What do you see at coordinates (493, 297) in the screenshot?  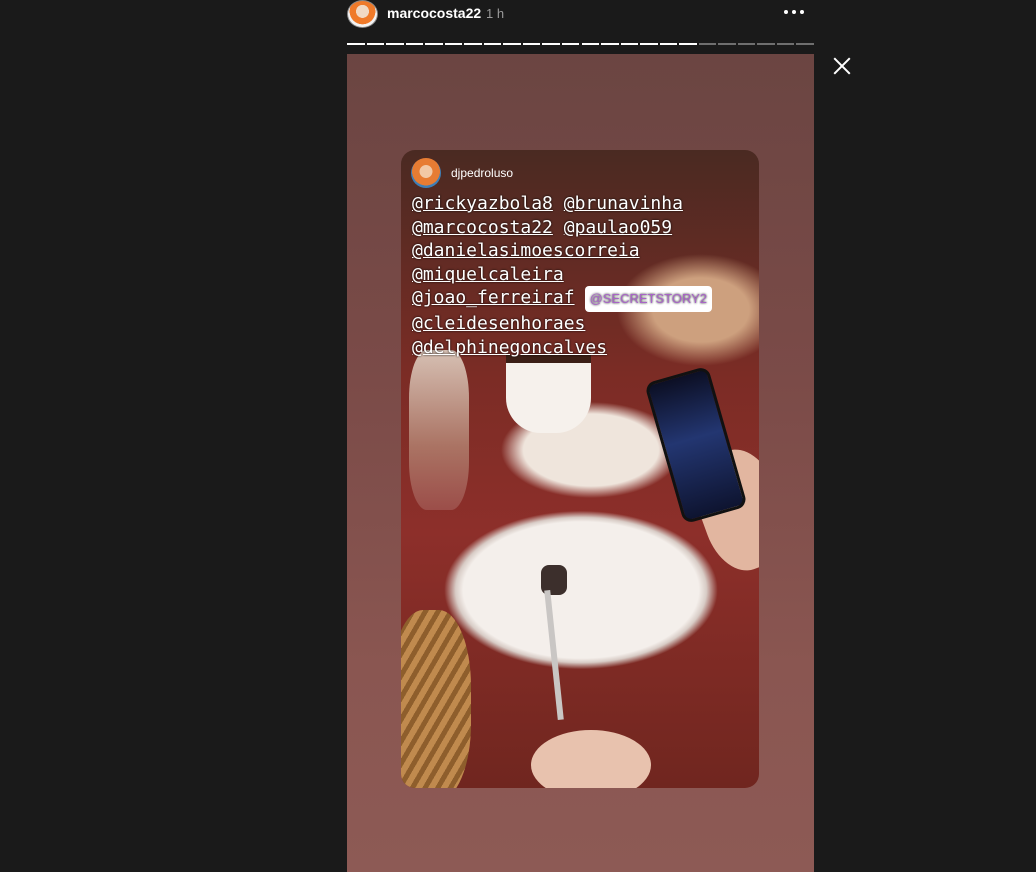 I see `mention-link: @joao_ferreiraf` at bounding box center [493, 297].